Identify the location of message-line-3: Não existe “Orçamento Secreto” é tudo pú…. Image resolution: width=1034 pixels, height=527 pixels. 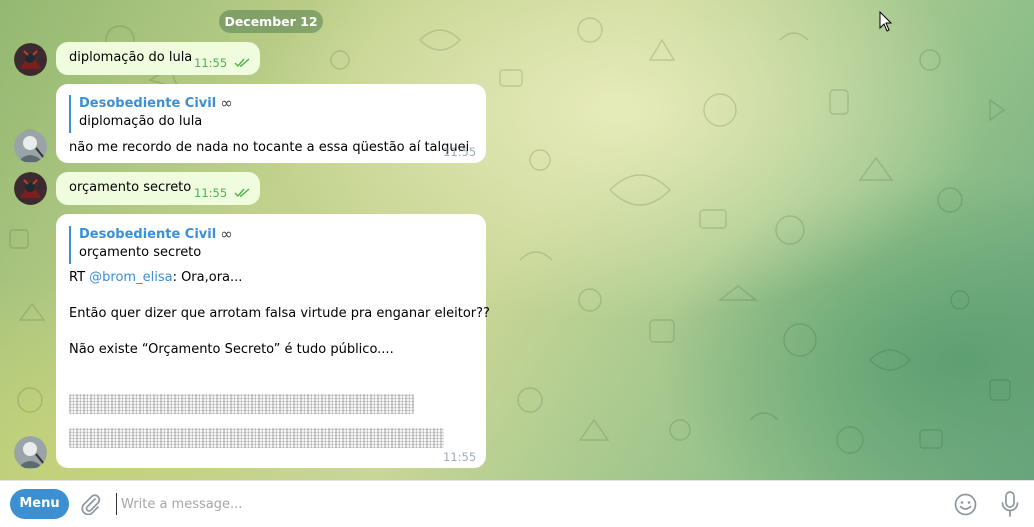
(231, 349).